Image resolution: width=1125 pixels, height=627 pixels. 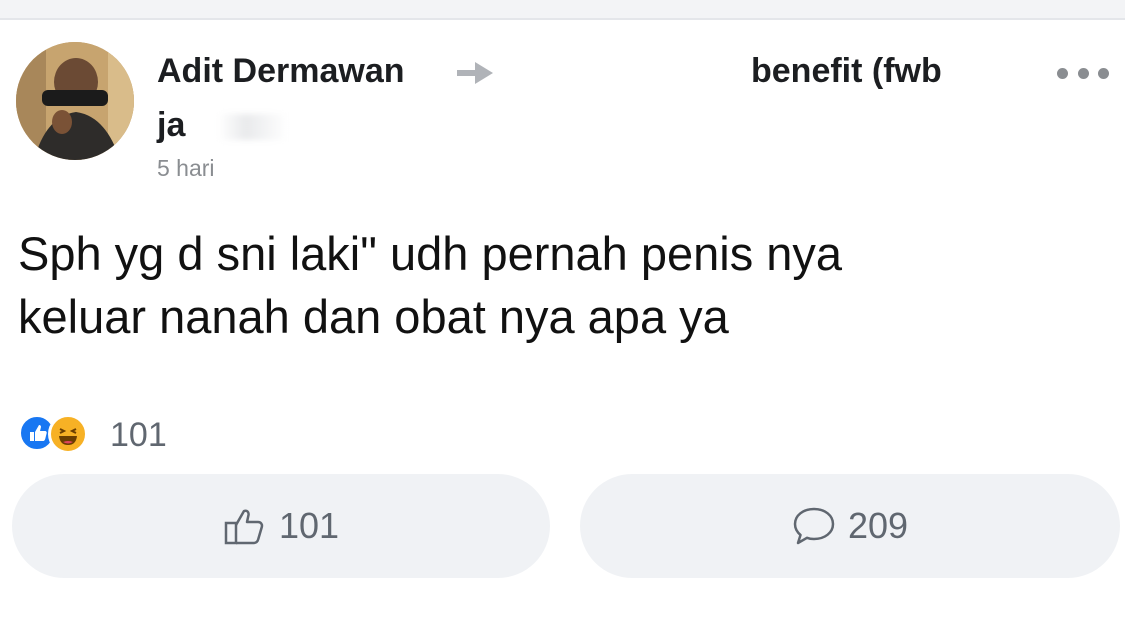 What do you see at coordinates (878, 525) in the screenshot?
I see `comment-count: 209` at bounding box center [878, 525].